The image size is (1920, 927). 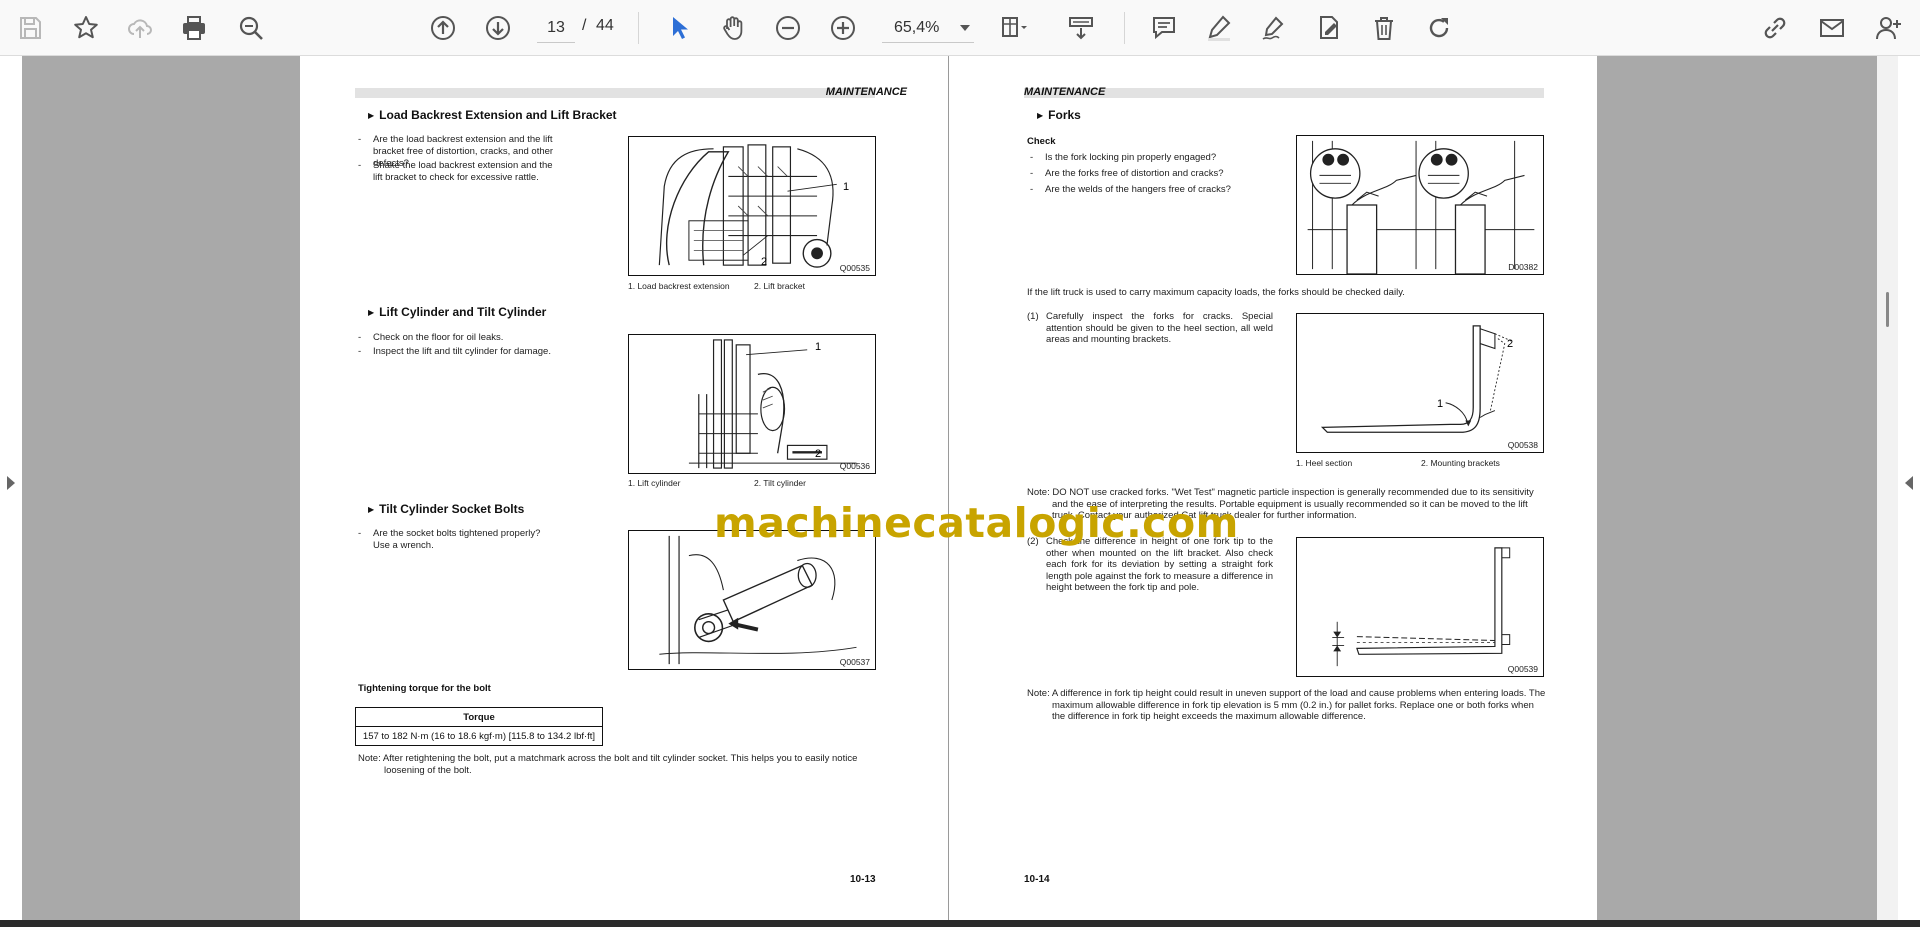 I want to click on figure-code: Q00537, so click(x=854, y=662).